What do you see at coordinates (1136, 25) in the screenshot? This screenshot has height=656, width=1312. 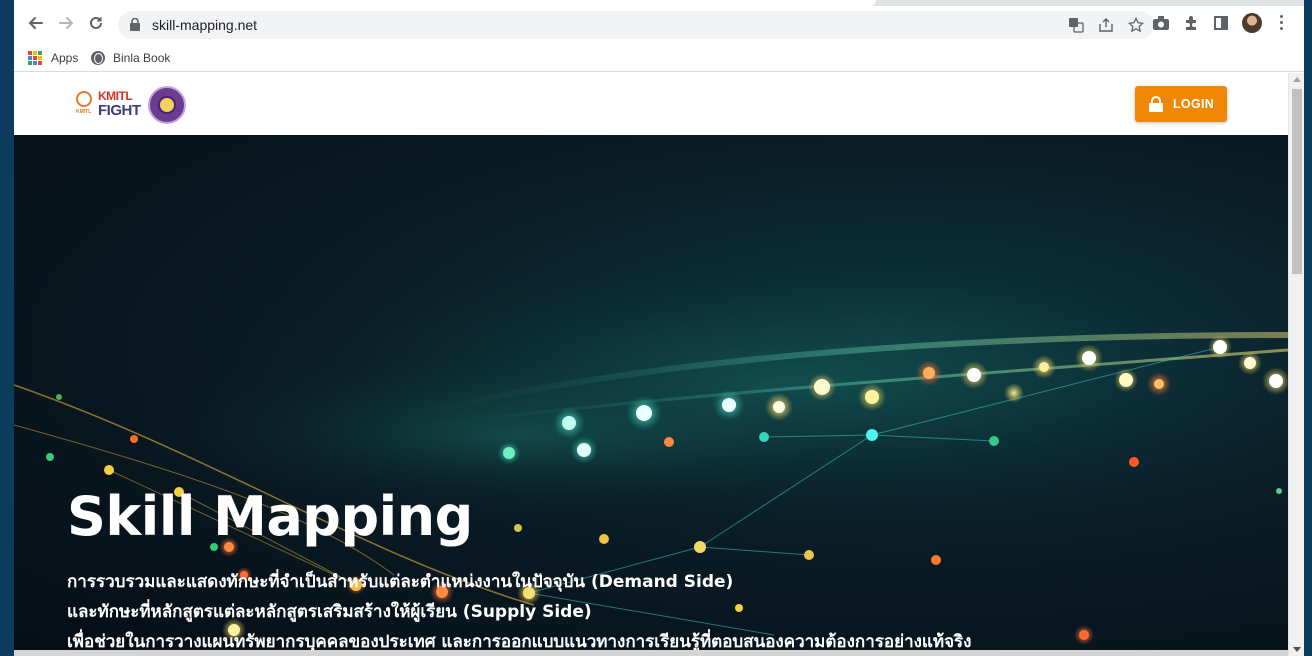 I see `bookmark-star-icon` at bounding box center [1136, 25].